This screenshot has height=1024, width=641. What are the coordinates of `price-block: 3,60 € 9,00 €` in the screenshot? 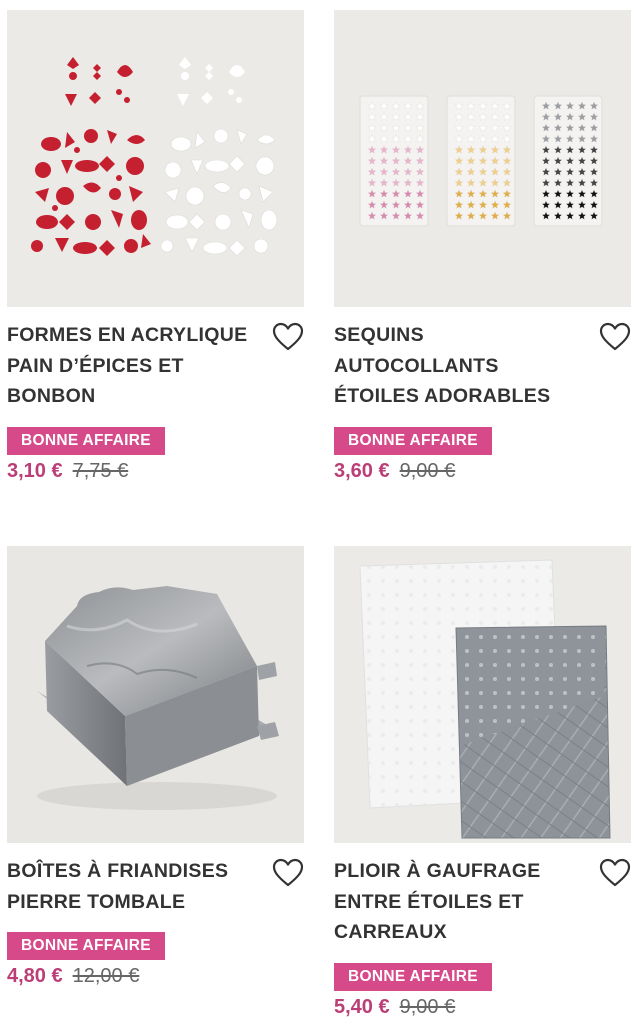 It's located at (482, 471).